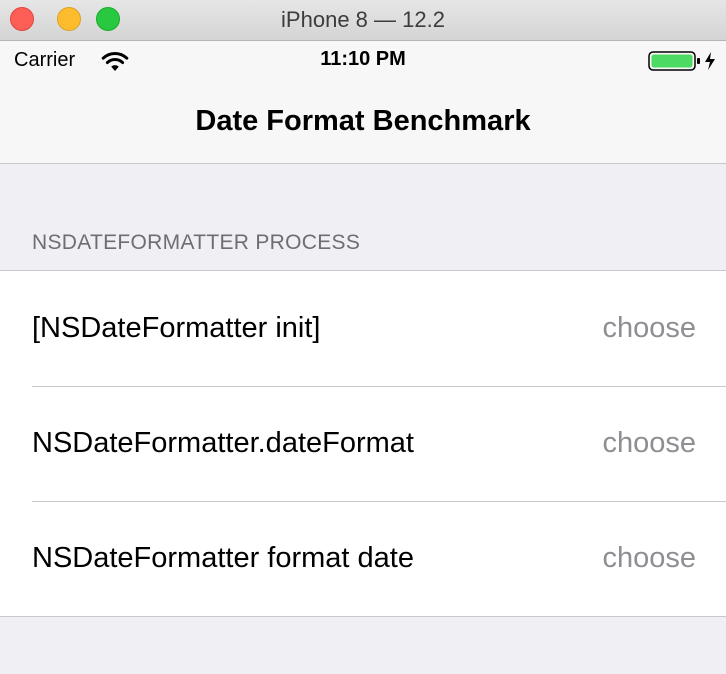  What do you see at coordinates (223, 443) in the screenshot?
I see `row-title: NSDateFormatter.dateFormat` at bounding box center [223, 443].